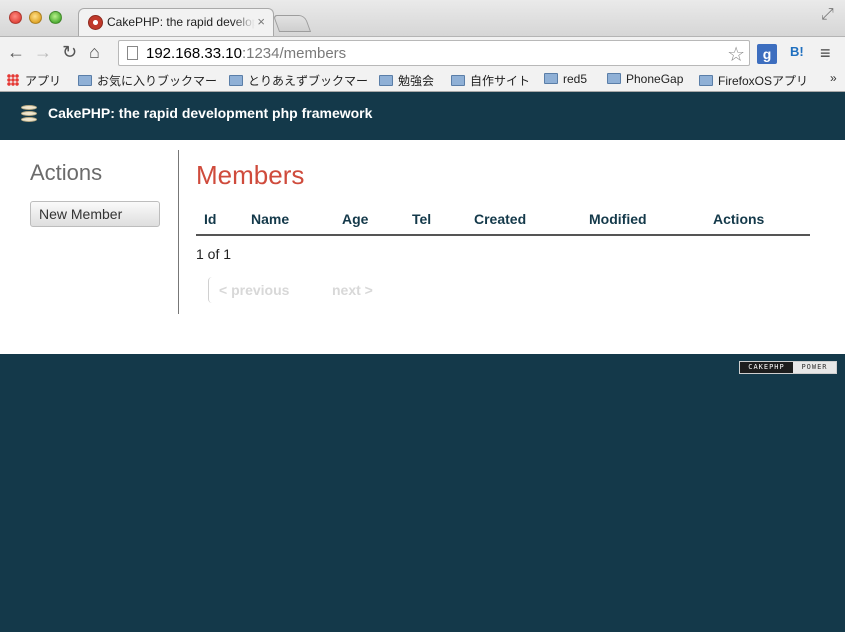  I want to click on new-member-button: New Member, so click(95, 214).